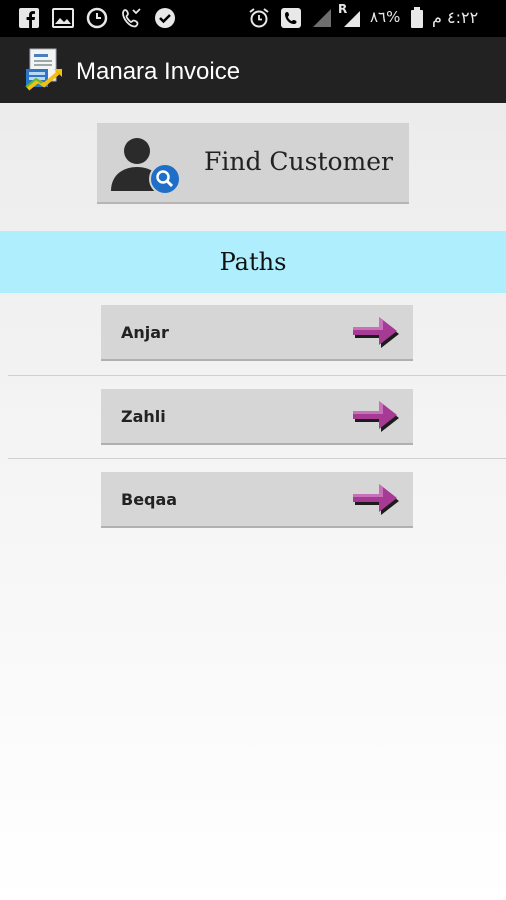 Image resolution: width=506 pixels, height=900 pixels. I want to click on status-bar: R ٨٦% ٤:٢٢ م, so click(253, 18).